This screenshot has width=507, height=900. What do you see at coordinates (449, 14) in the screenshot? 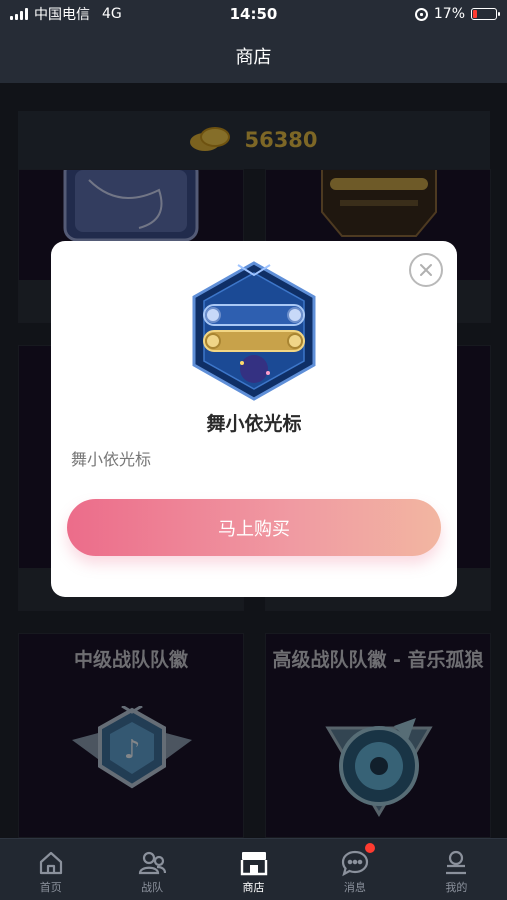
I see `battery-percent: 17%` at bounding box center [449, 14].